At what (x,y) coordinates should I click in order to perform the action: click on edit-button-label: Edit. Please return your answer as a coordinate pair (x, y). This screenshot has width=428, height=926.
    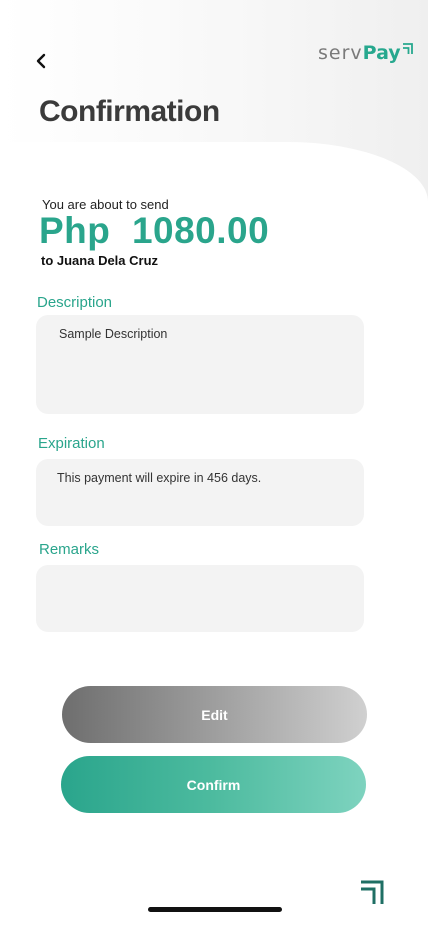
    Looking at the image, I should click on (214, 714).